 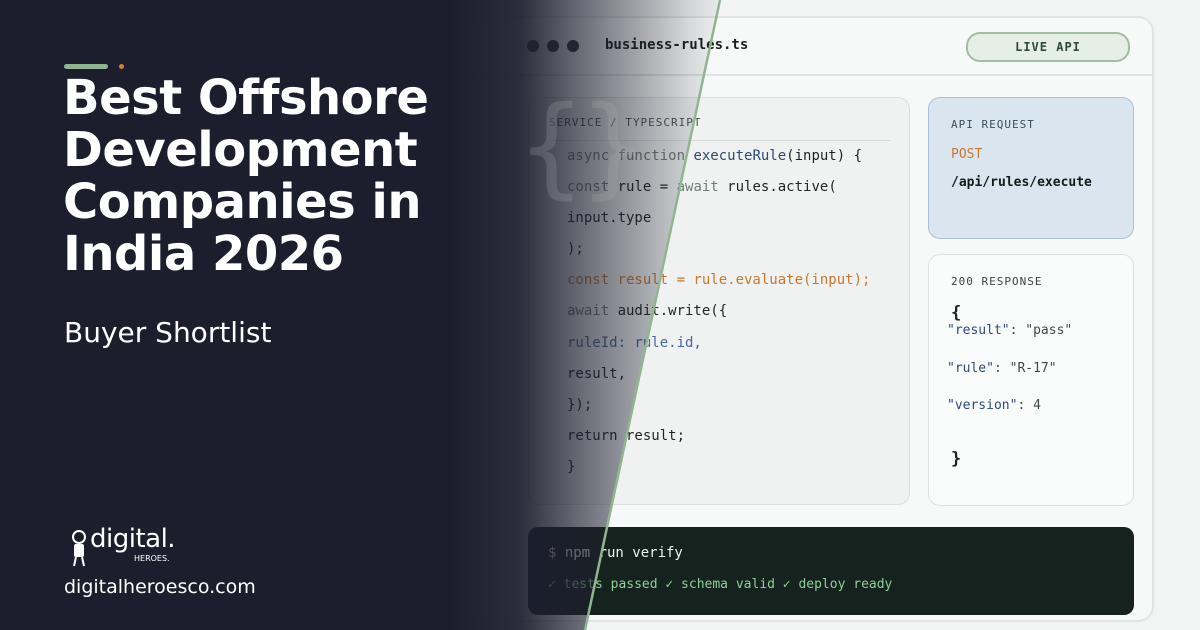 I want to click on code-line: result,, so click(x=597, y=374).